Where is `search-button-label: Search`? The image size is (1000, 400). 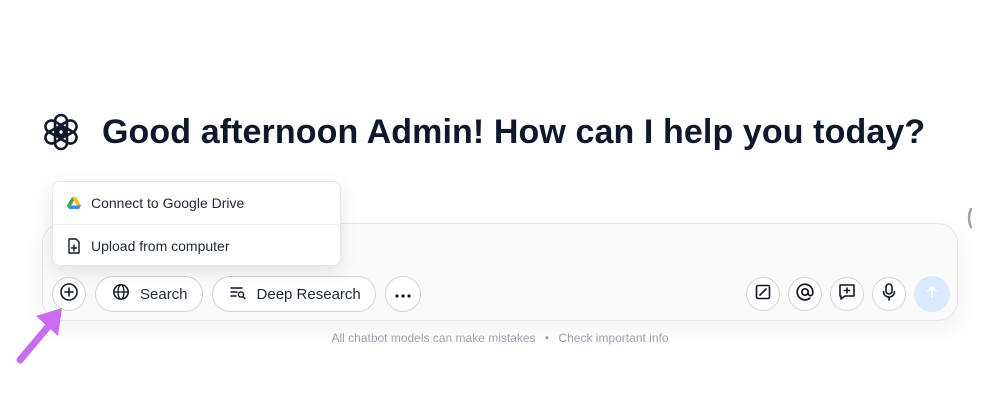 search-button-label: Search is located at coordinates (164, 294).